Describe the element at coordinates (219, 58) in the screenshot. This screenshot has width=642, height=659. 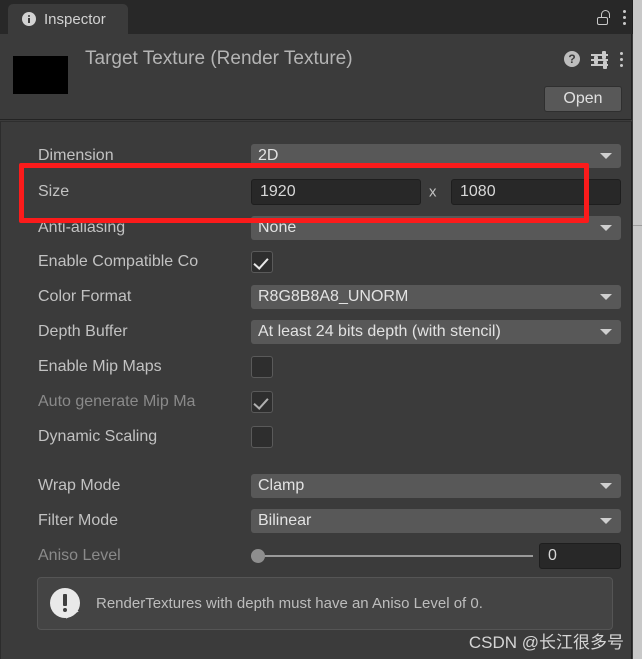
I see `object-title: Target Texture (Render Texture)` at that location.